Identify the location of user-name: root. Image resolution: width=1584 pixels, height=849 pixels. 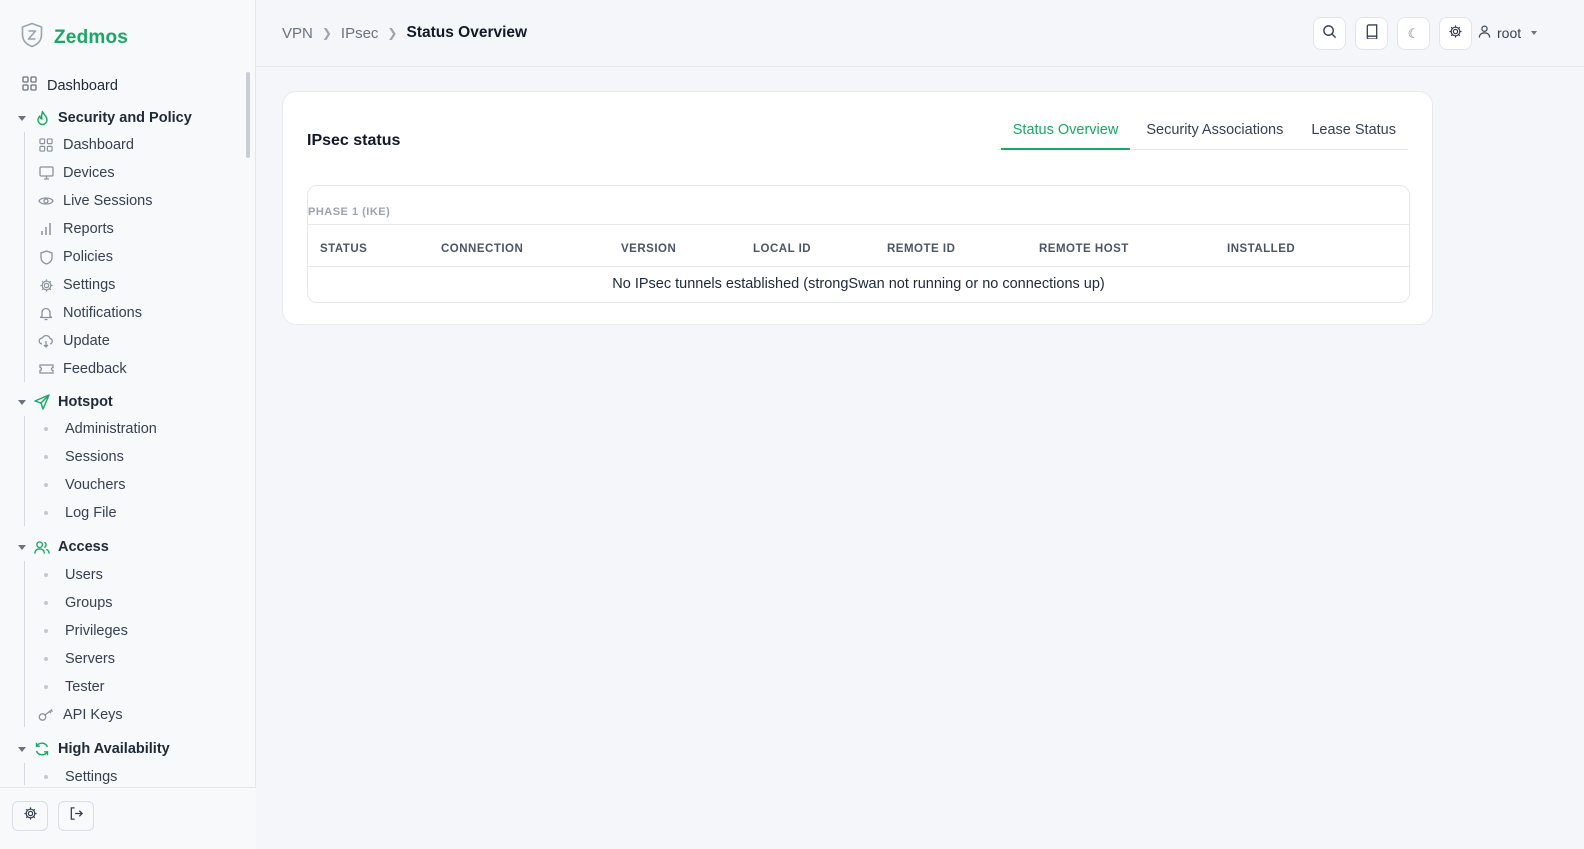
(1509, 33).